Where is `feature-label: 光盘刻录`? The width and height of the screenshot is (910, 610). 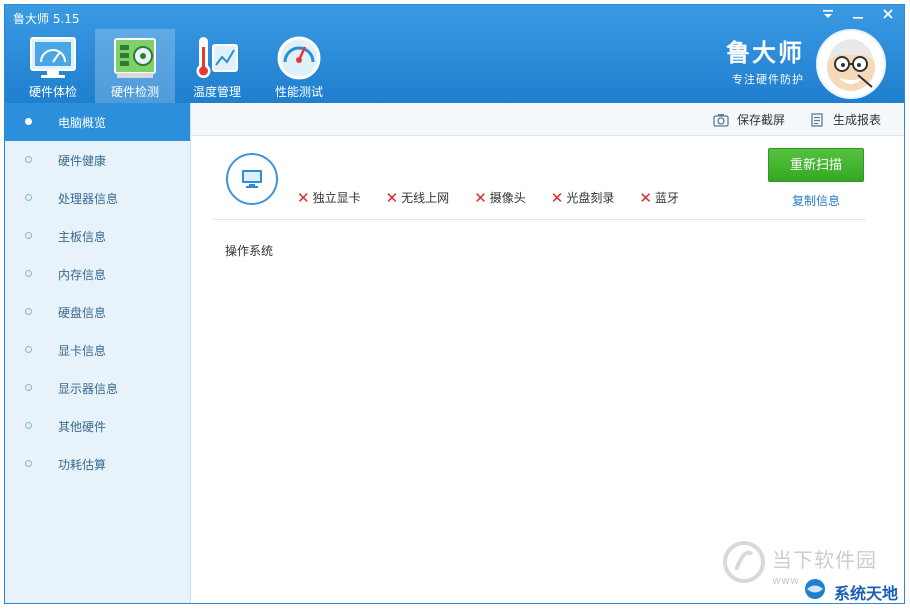 feature-label: 光盘刻录 is located at coordinates (590, 198).